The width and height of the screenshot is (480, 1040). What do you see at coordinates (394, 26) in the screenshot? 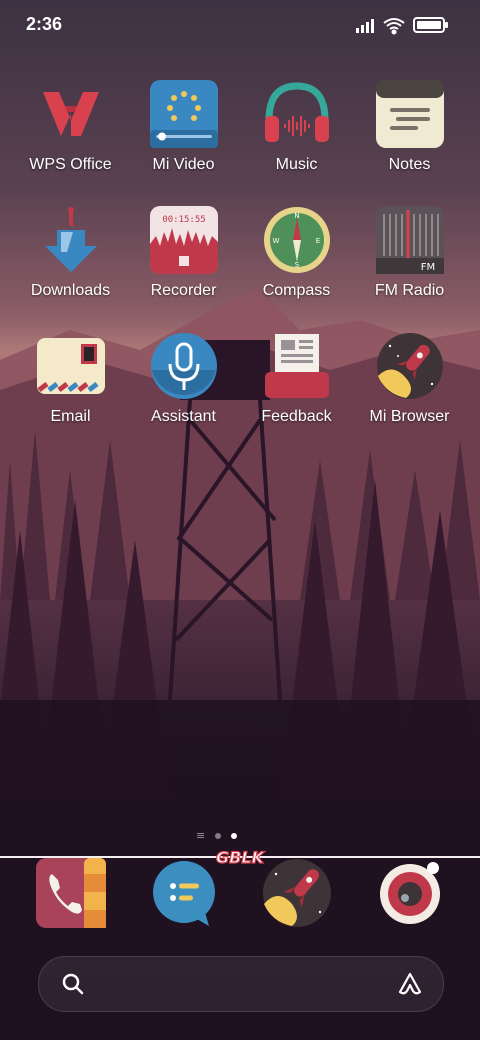
I see `wifi-icon` at bounding box center [394, 26].